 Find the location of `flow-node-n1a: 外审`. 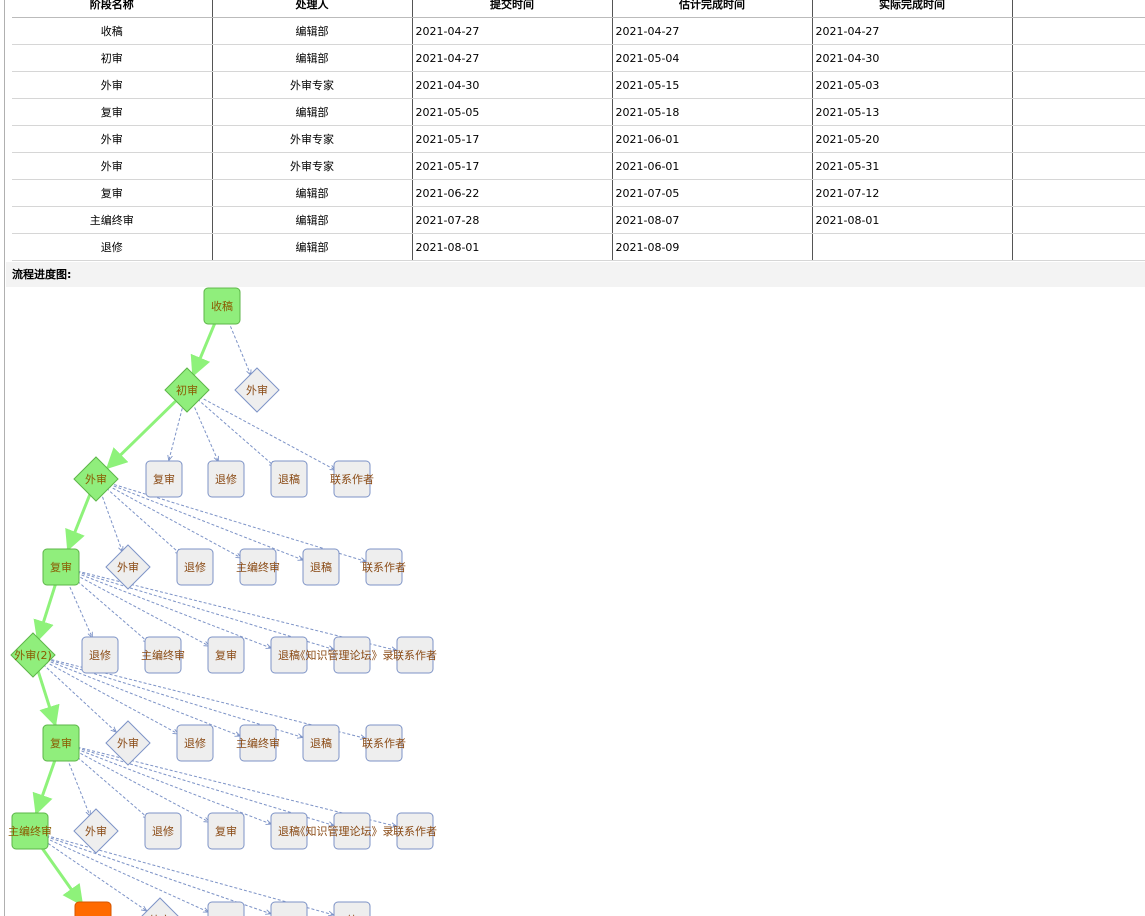

flow-node-n1a: 外审 is located at coordinates (257, 390).